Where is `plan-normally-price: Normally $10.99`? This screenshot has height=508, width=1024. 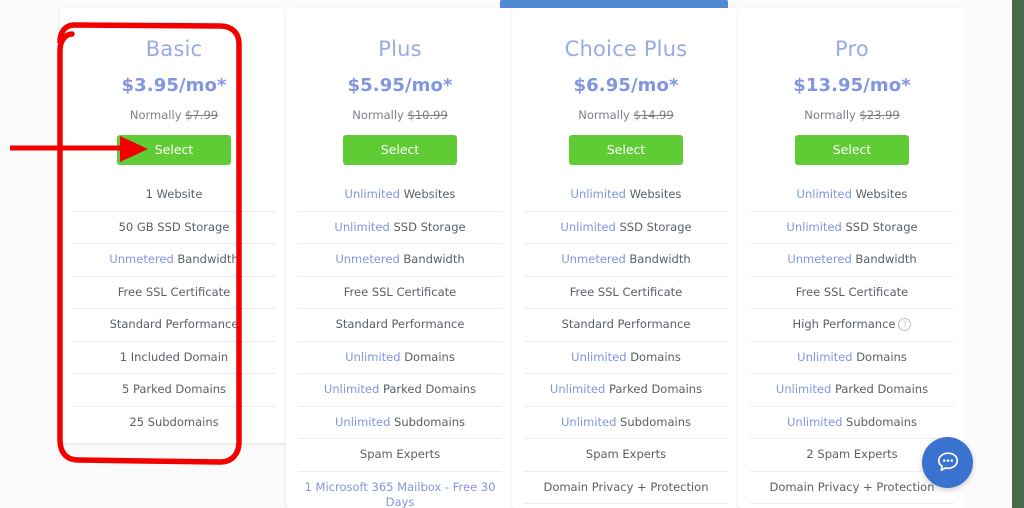
plan-normally-price: Normally $10.99 is located at coordinates (400, 109).